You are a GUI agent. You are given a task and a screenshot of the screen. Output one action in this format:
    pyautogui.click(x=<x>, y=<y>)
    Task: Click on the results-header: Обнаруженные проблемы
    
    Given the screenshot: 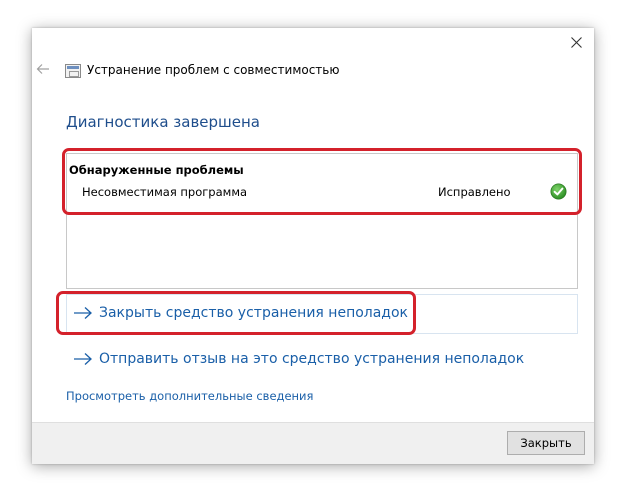 What is the action you would take?
    pyautogui.click(x=156, y=170)
    